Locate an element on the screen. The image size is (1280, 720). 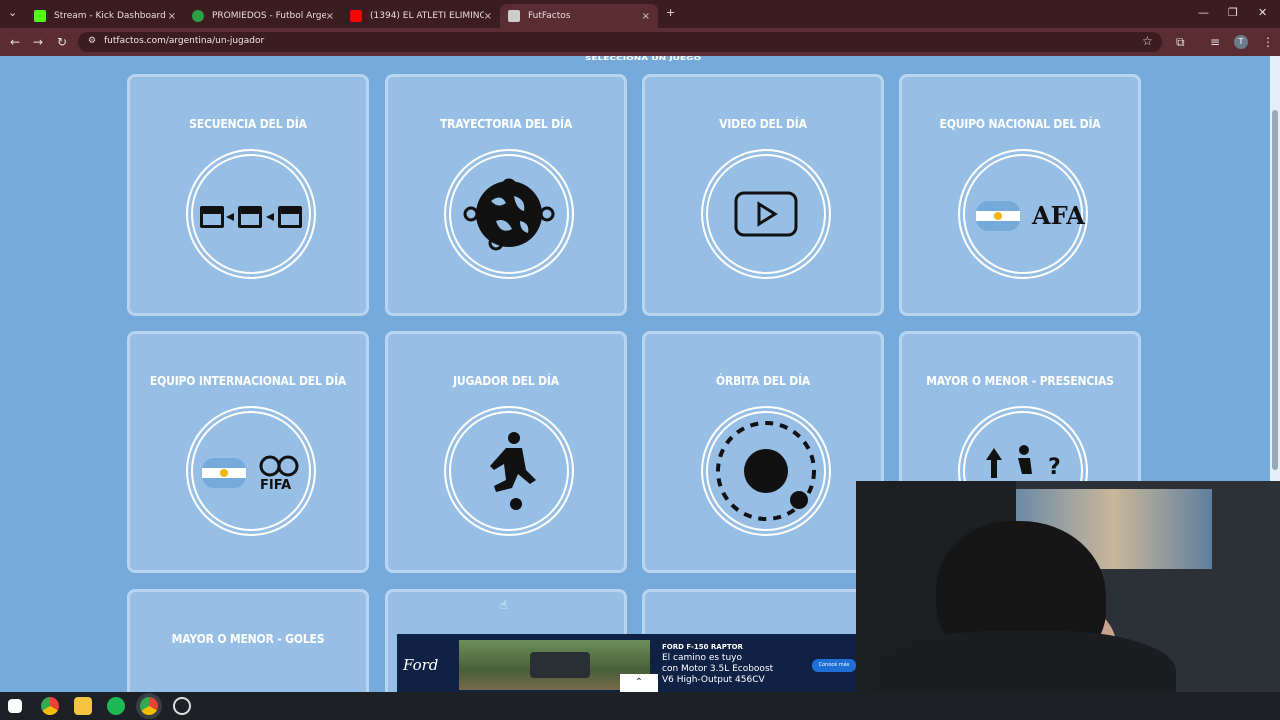
card-video: VIDEO DEL DÍA is located at coordinates (763, 195).